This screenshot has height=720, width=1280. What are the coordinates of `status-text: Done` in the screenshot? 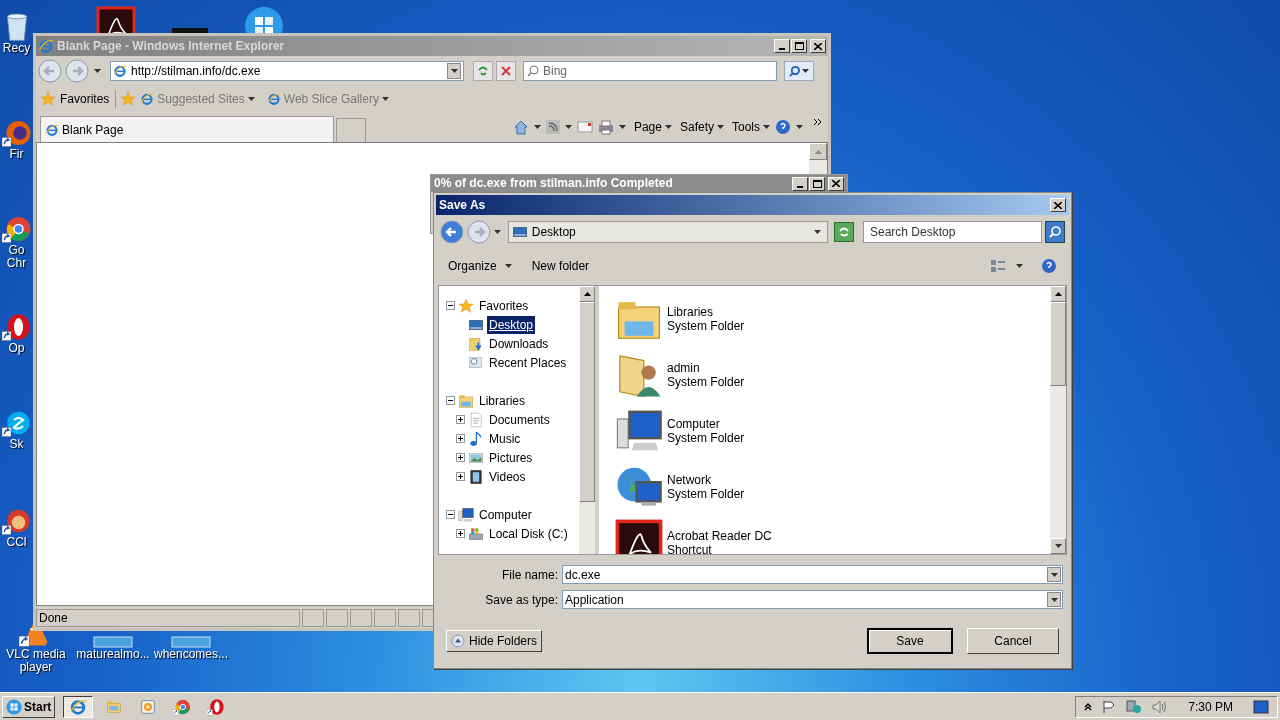 It's located at (168, 618).